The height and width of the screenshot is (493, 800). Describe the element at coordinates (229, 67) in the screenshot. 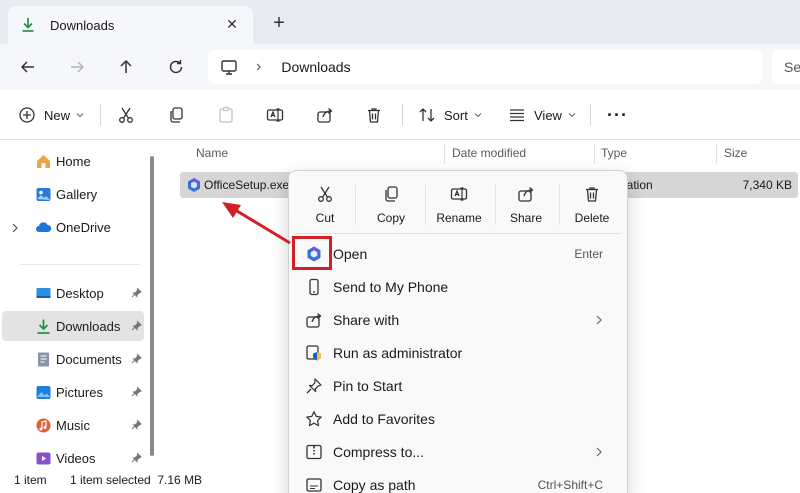

I see `monitor-icon` at that location.